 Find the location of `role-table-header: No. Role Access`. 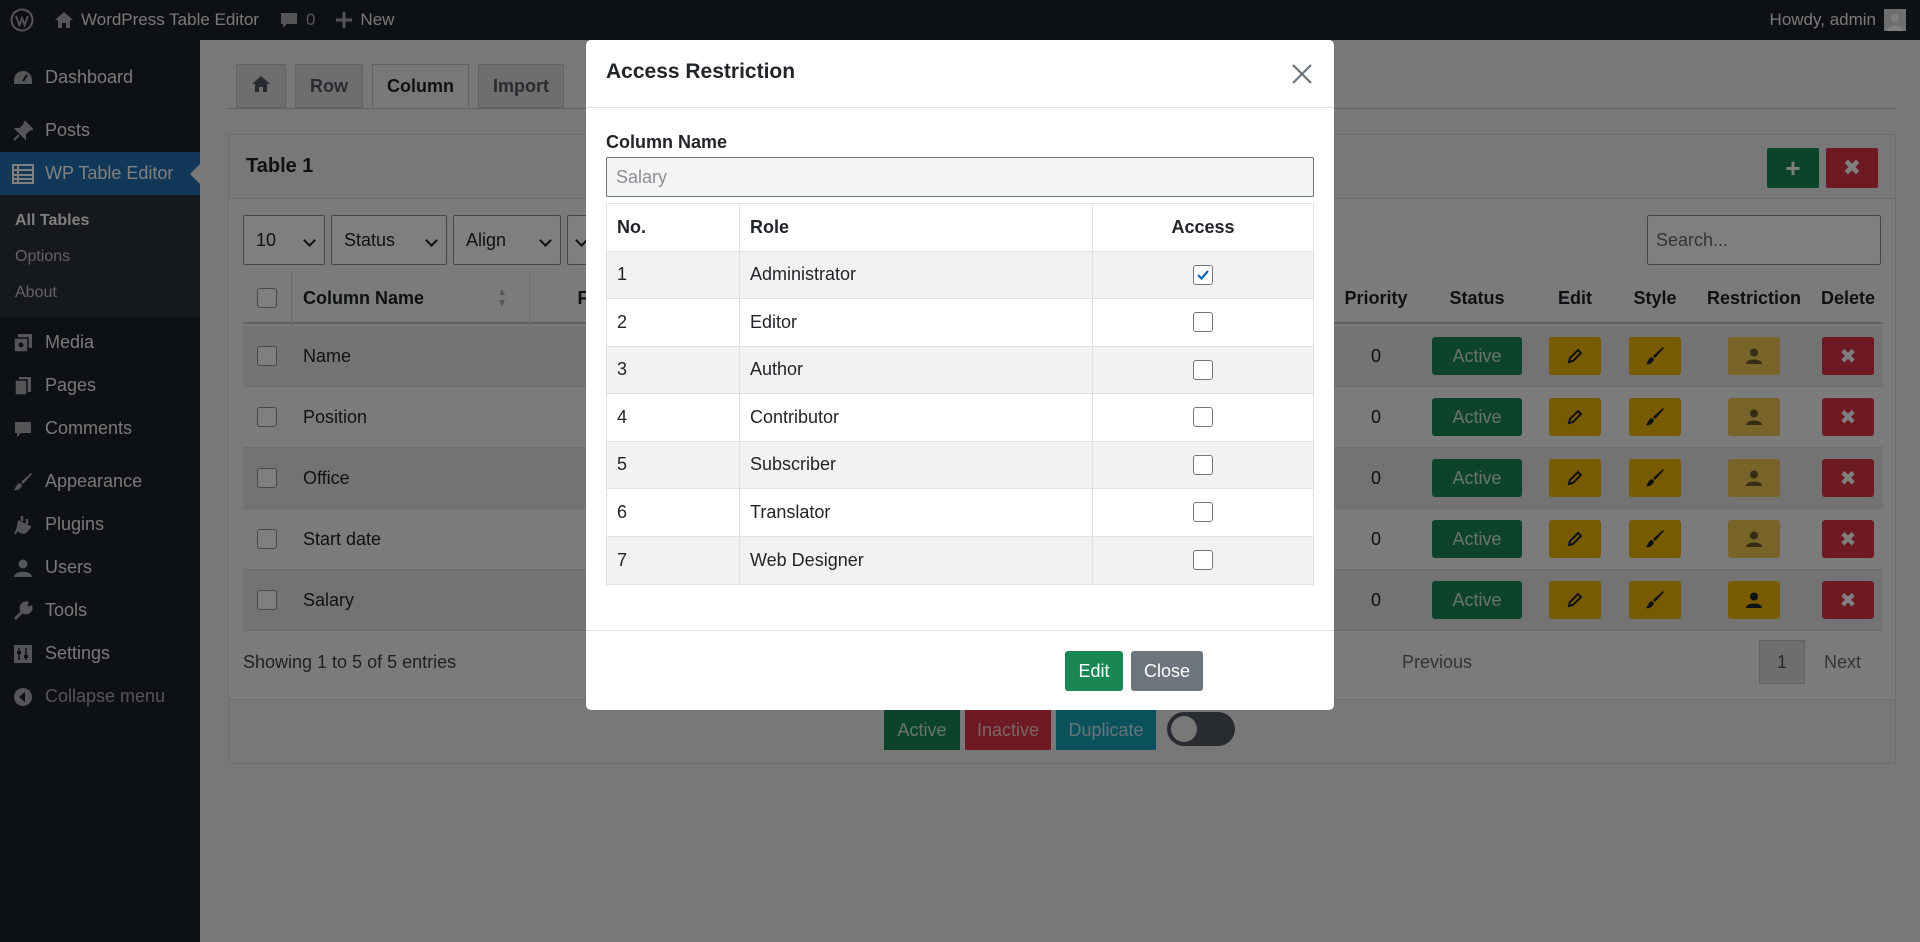

role-table-header: No. Role Access is located at coordinates (960, 228).